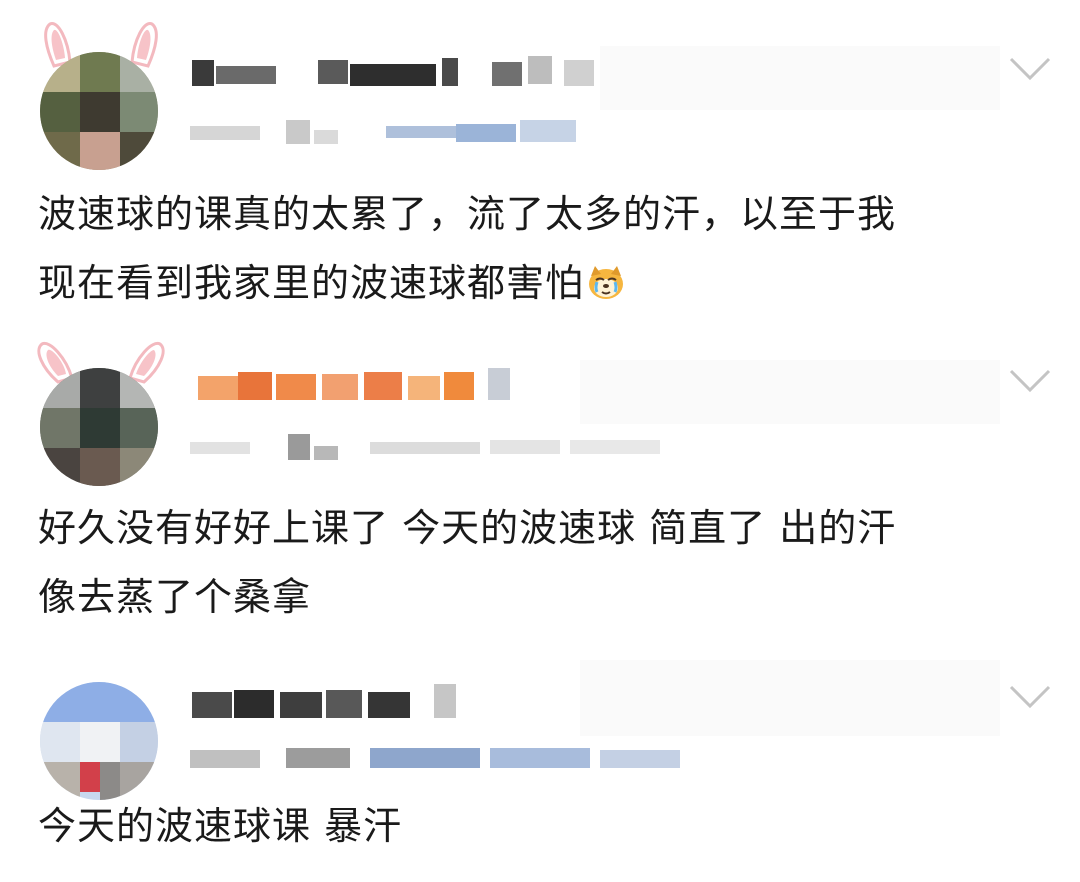 Image resolution: width=1080 pixels, height=882 pixels. Describe the element at coordinates (467, 214) in the screenshot. I see `comment-line: 波速球的课真的太累了，流了太多的汗，以至于我` at that location.